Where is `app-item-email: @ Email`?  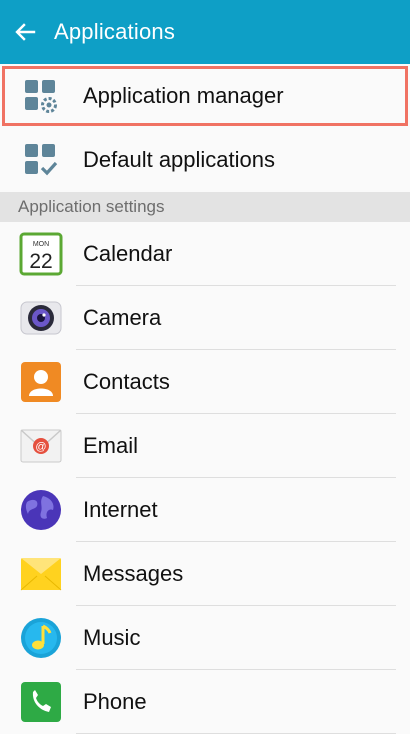 app-item-email: @ Email is located at coordinates (205, 446).